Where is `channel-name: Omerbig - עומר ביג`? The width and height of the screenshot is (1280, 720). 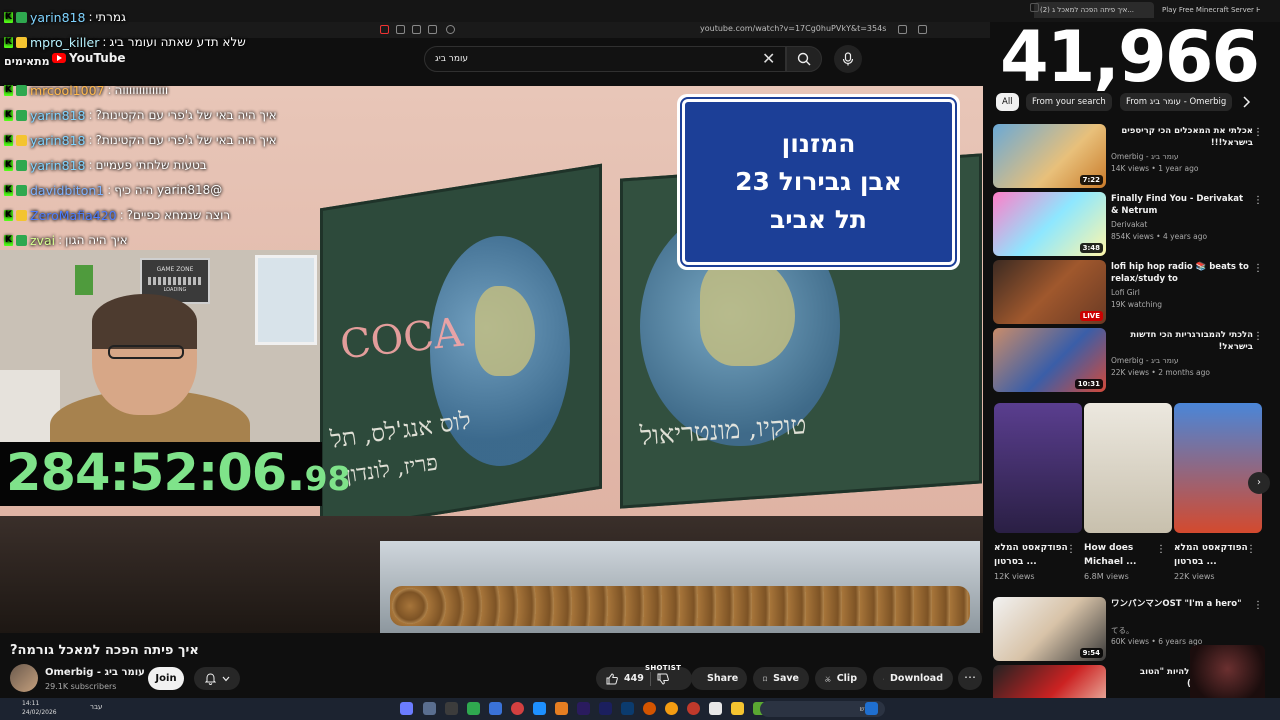
channel-name: Omerbig - עומר ביג is located at coordinates (95, 672).